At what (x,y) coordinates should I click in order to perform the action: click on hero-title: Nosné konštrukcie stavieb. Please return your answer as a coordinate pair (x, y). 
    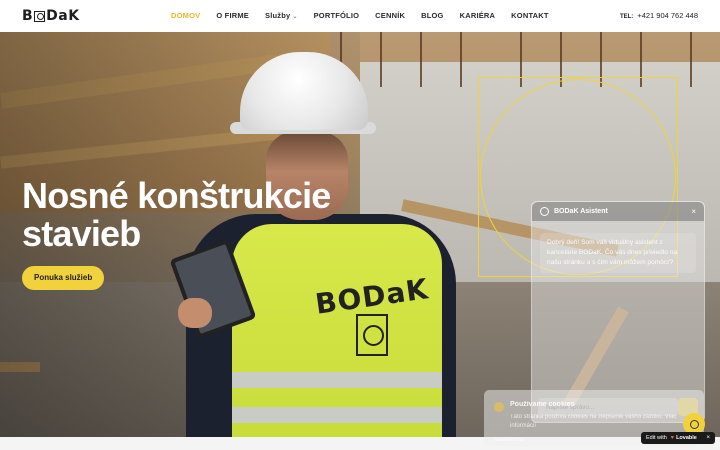
    Looking at the image, I should click on (202, 215).